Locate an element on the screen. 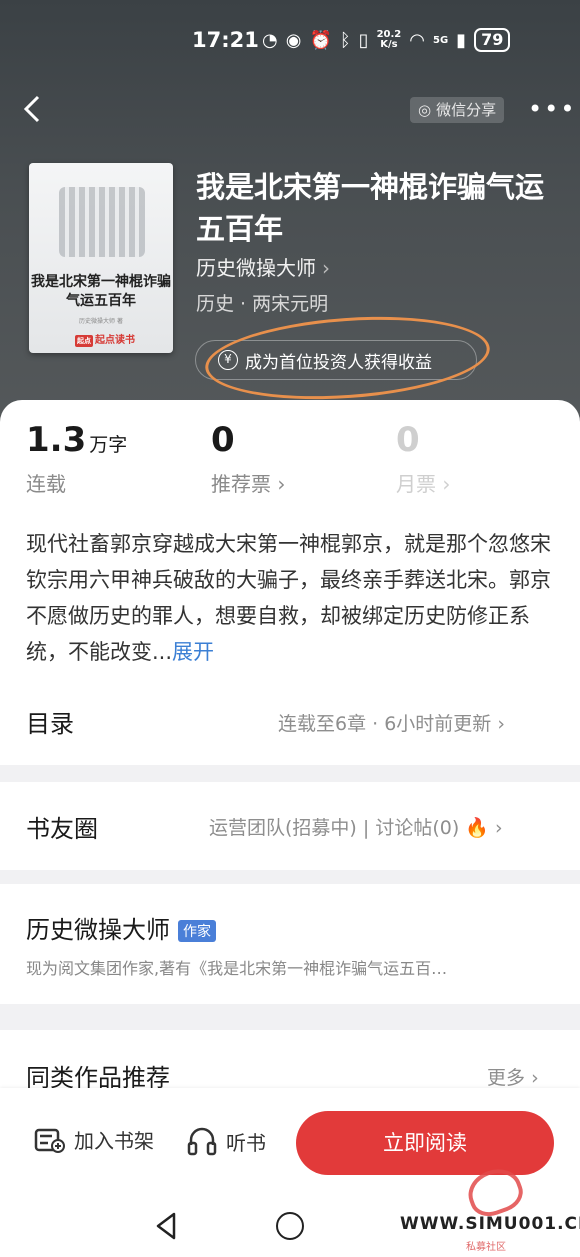  book-author-link: 历史微操大师 › is located at coordinates (263, 266).